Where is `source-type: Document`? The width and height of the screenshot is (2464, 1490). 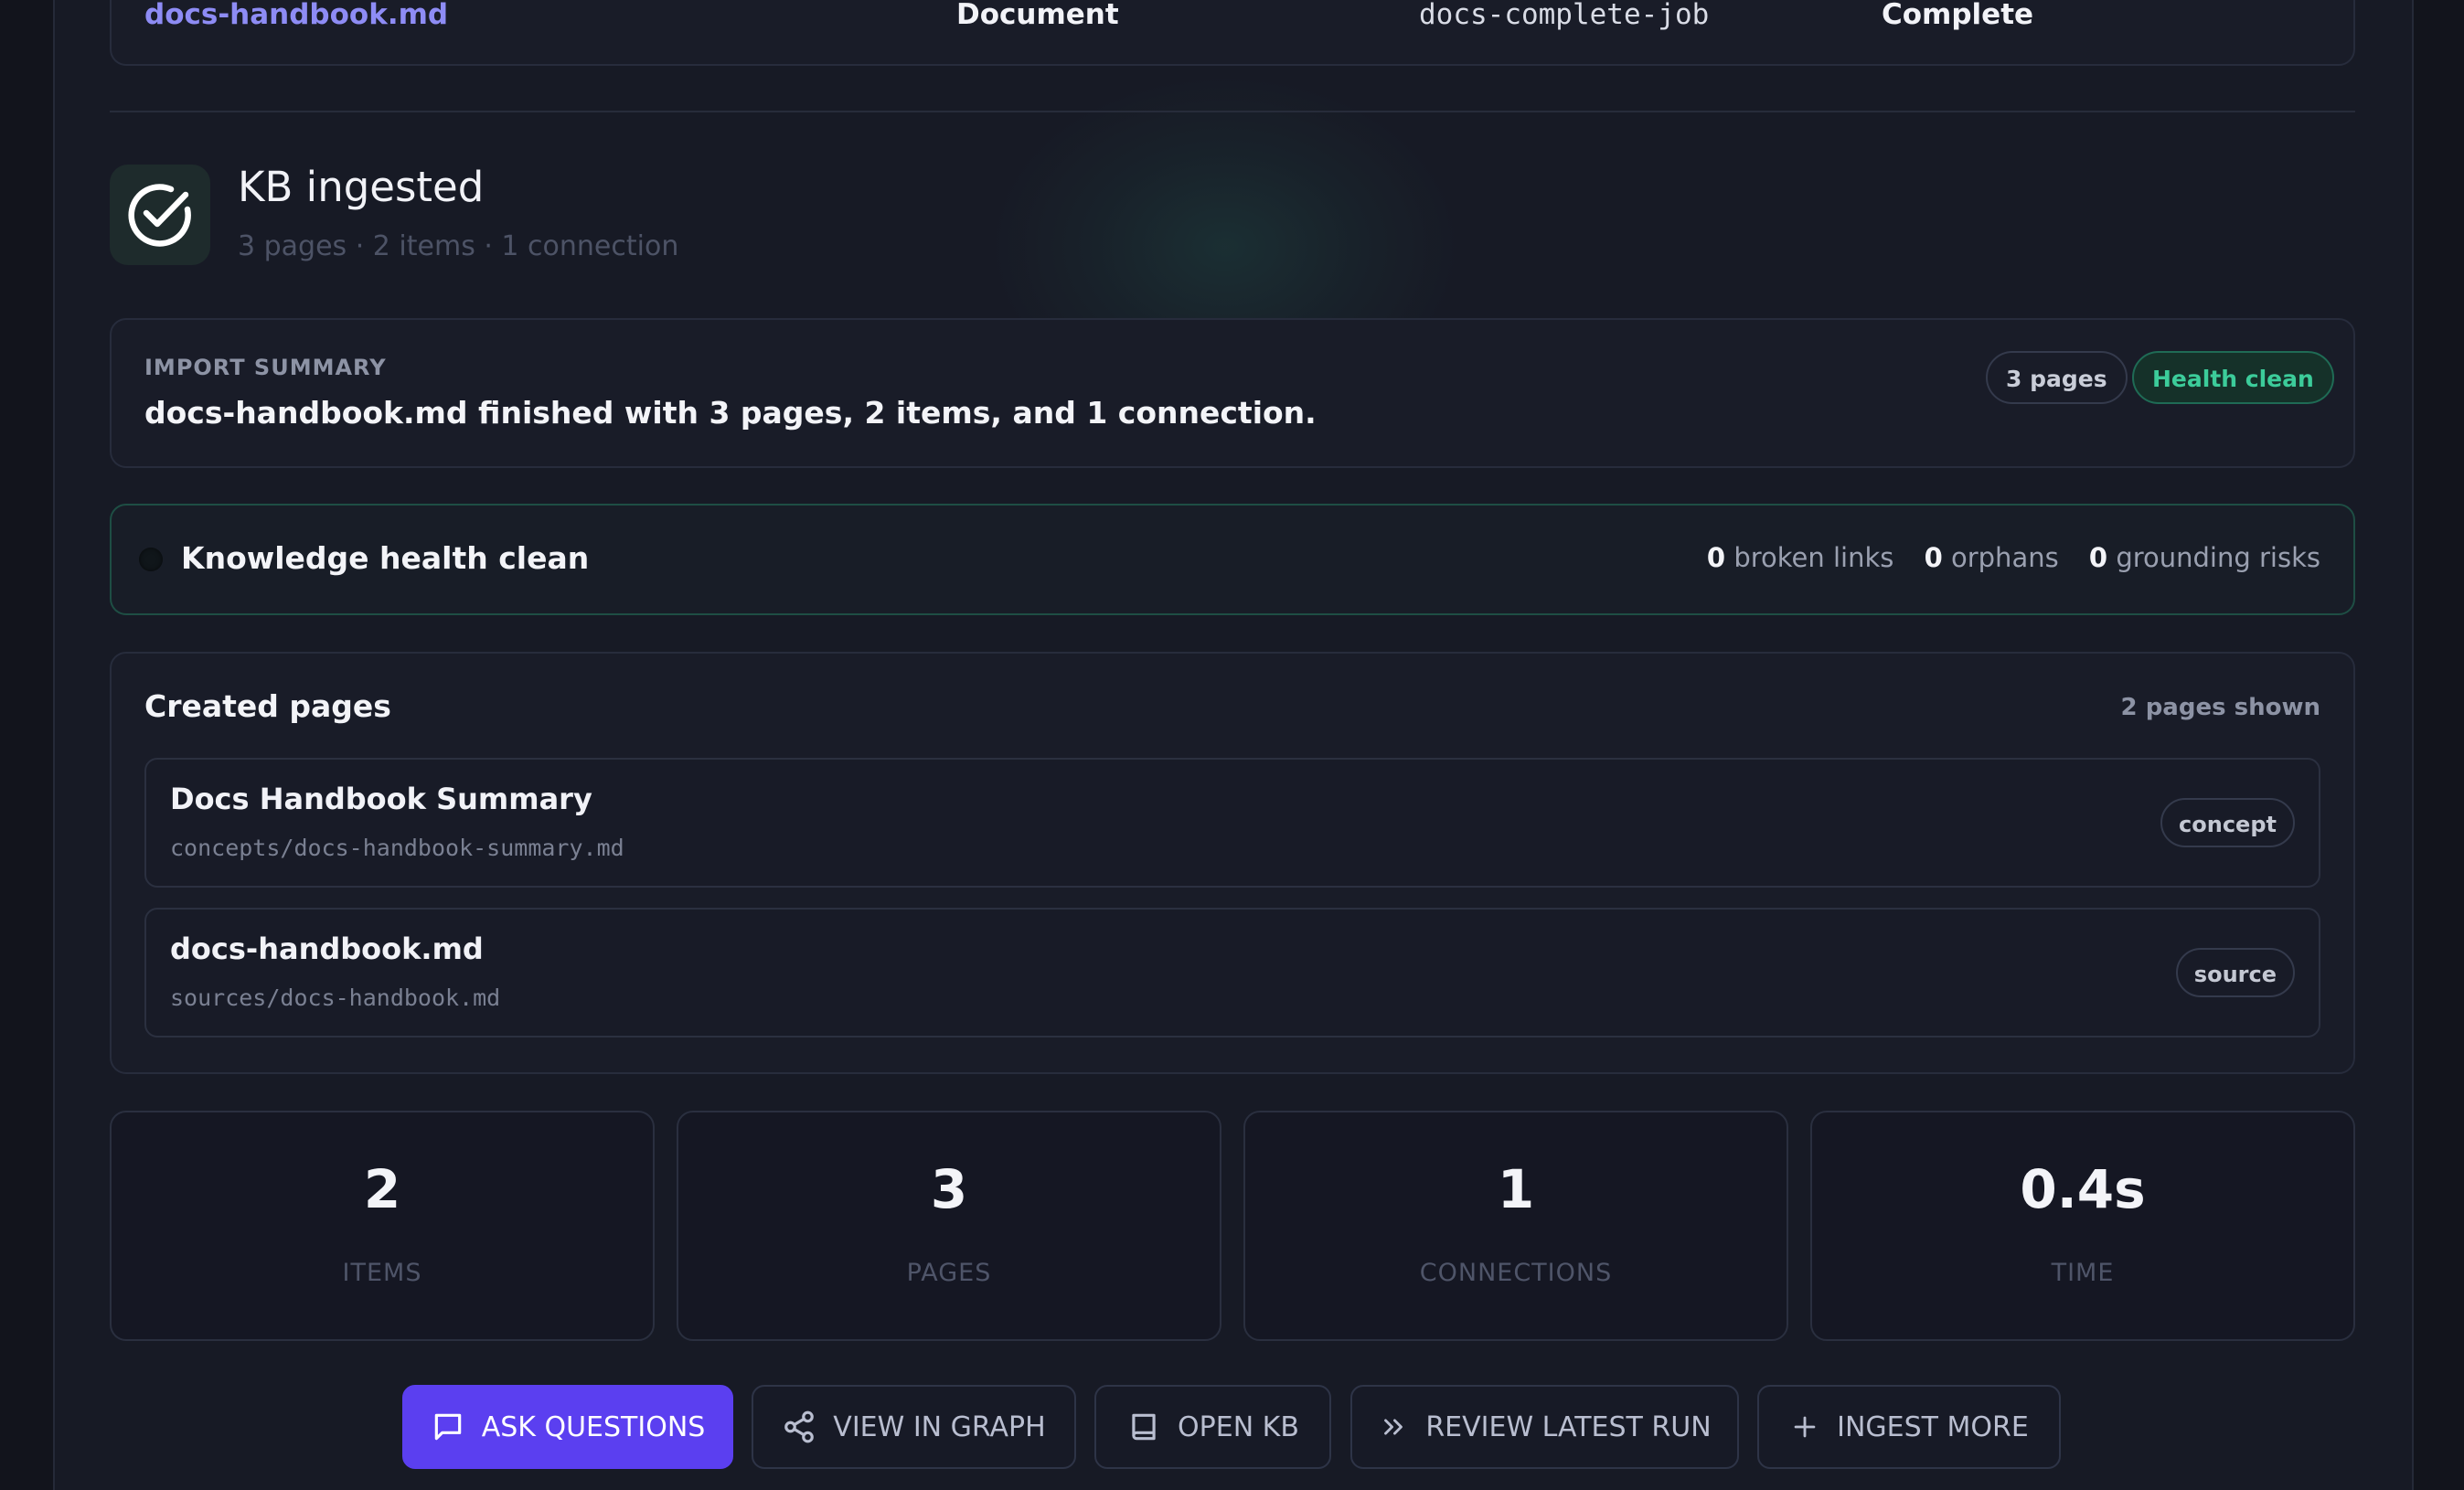
source-type: Document is located at coordinates (1037, 15).